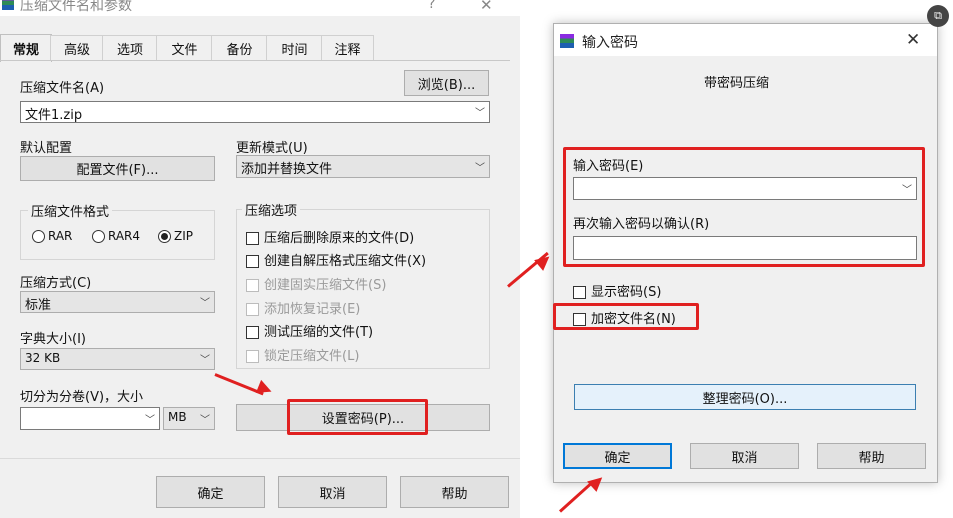 This screenshot has width=953, height=518. What do you see at coordinates (117, 359) in the screenshot?
I see `dict-select: 32 KB ﹀` at bounding box center [117, 359].